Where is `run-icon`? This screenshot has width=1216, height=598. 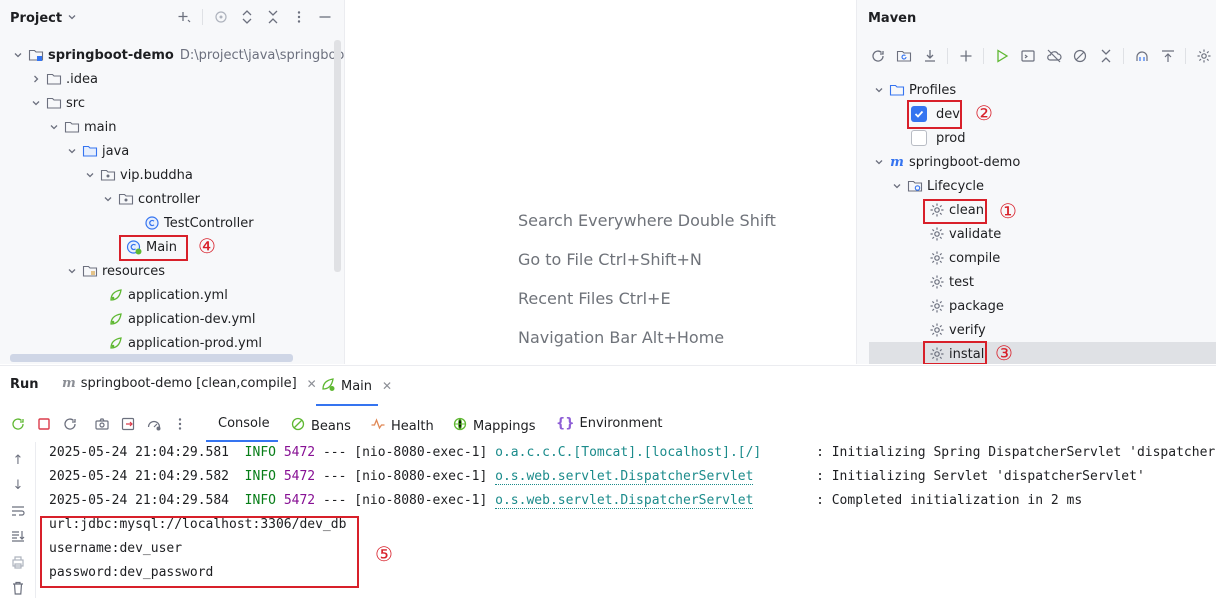 run-icon is located at coordinates (1001, 55).